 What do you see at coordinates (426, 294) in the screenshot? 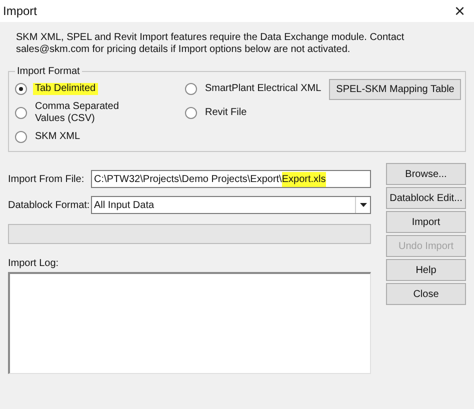
I see `dialog-button: Close` at bounding box center [426, 294].